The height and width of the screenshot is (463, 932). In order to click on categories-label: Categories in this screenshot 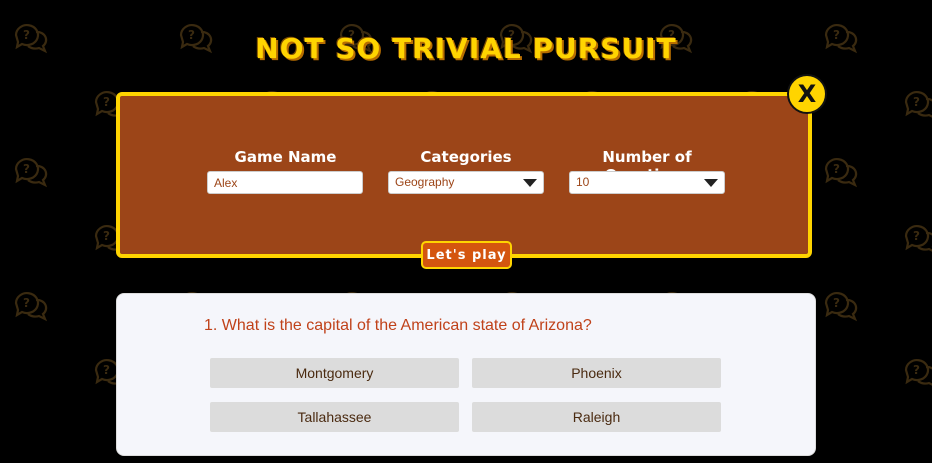, I will do `click(466, 157)`.